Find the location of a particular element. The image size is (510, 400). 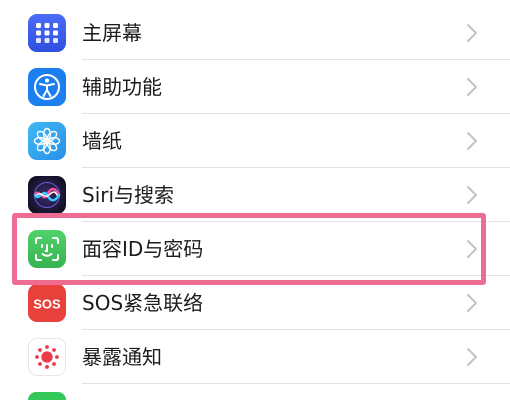

accessibility-icon is located at coordinates (47, 87).